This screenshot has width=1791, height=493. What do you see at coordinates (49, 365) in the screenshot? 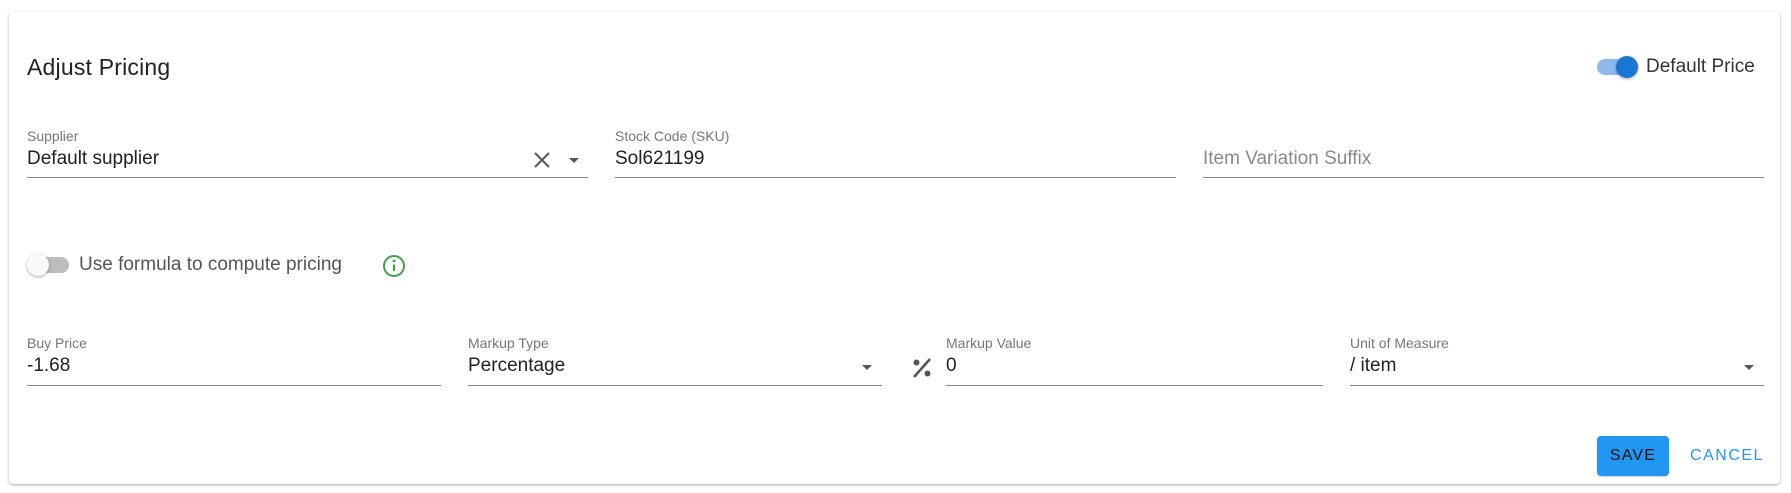
I see `buy-price-value: -1.68` at bounding box center [49, 365].